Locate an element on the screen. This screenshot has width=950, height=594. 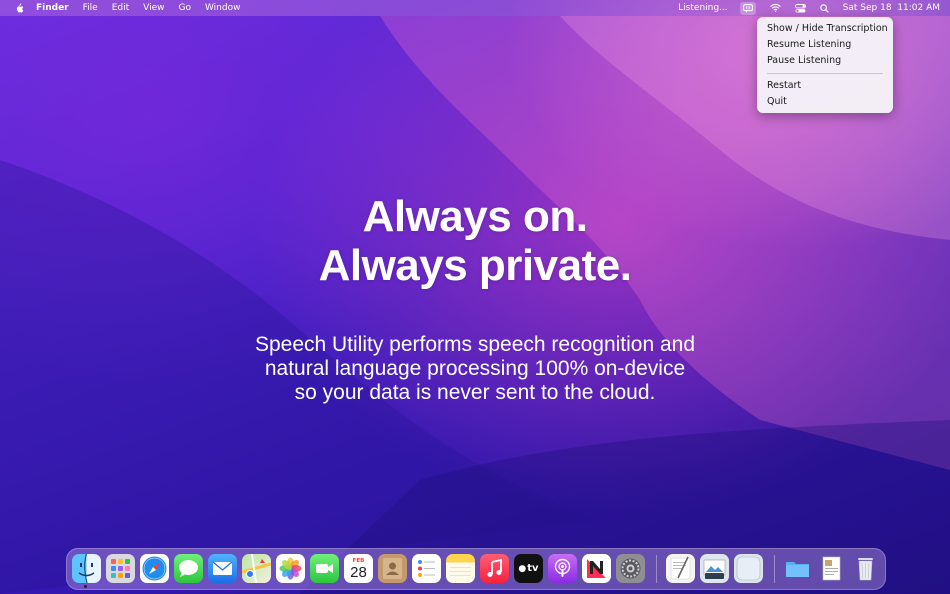
notes-icon is located at coordinates (460, 568).